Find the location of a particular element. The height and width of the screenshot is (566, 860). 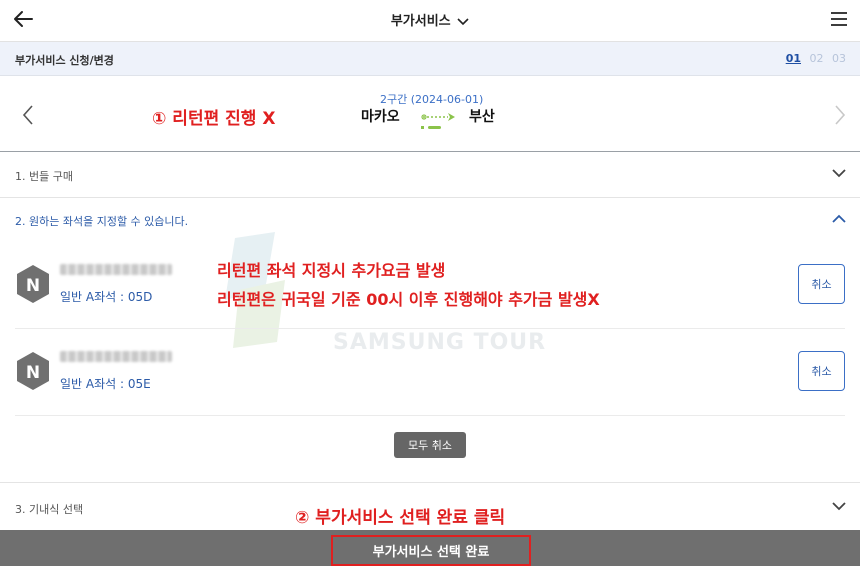

segment-selector: 2구간 (2024-06-01) 마카오 부산 is located at coordinates (430, 114).